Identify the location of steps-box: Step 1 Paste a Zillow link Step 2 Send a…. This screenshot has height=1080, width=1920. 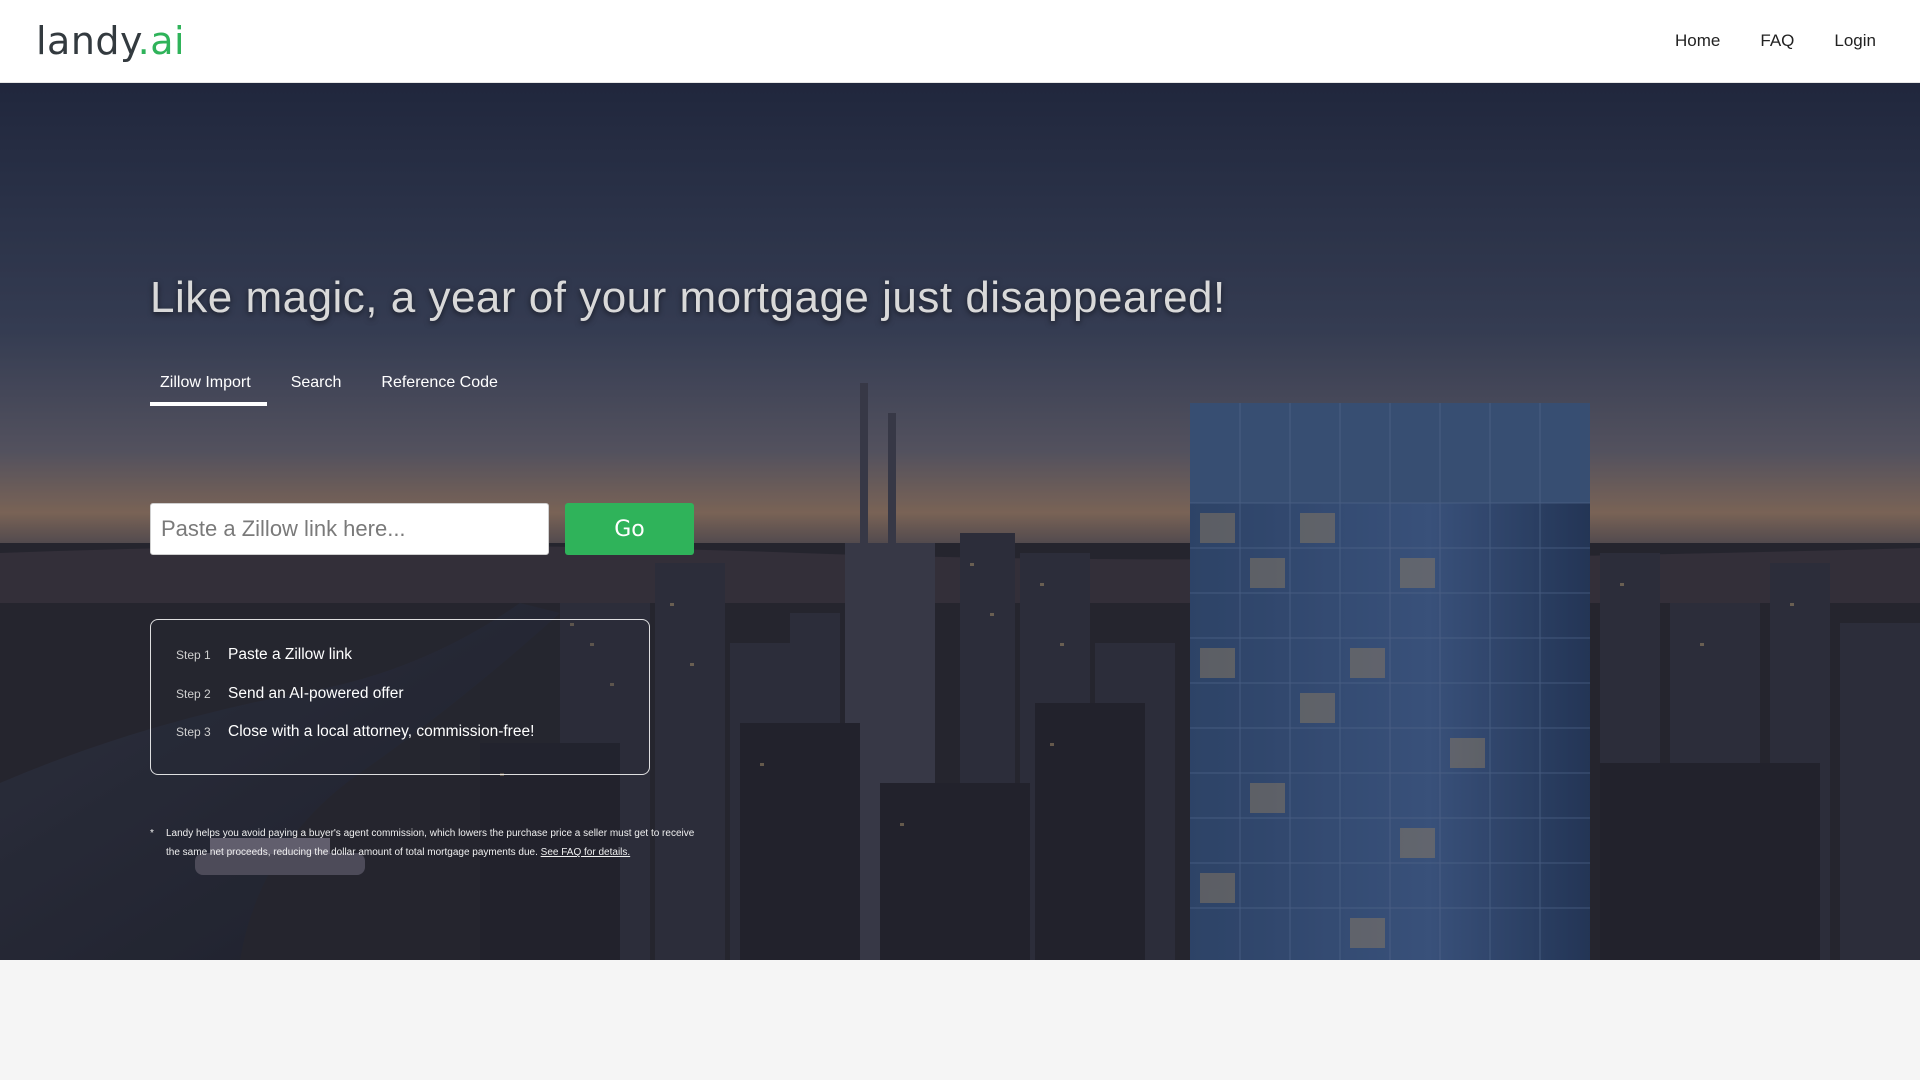
(400, 697).